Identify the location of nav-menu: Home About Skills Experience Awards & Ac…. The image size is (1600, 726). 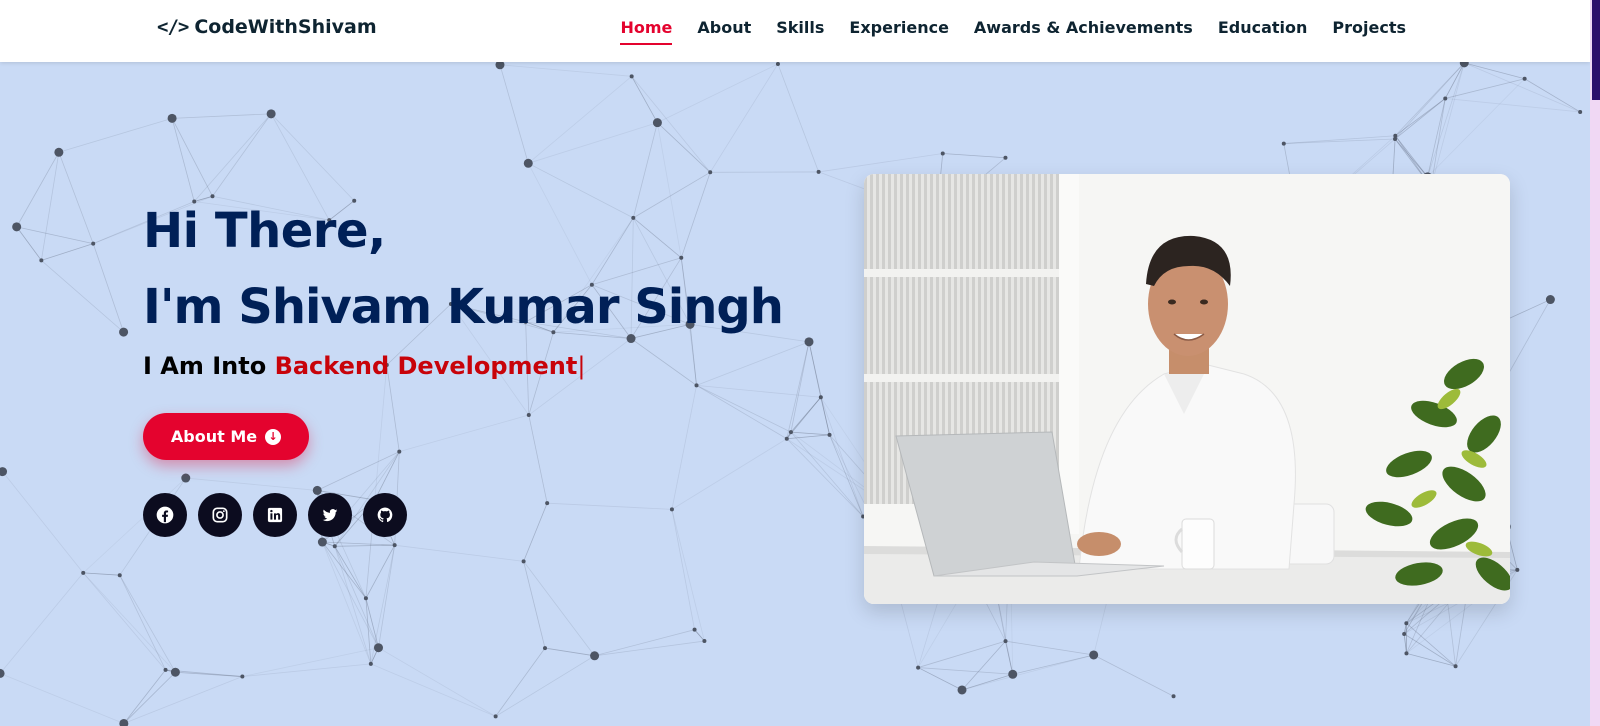
(1013, 31).